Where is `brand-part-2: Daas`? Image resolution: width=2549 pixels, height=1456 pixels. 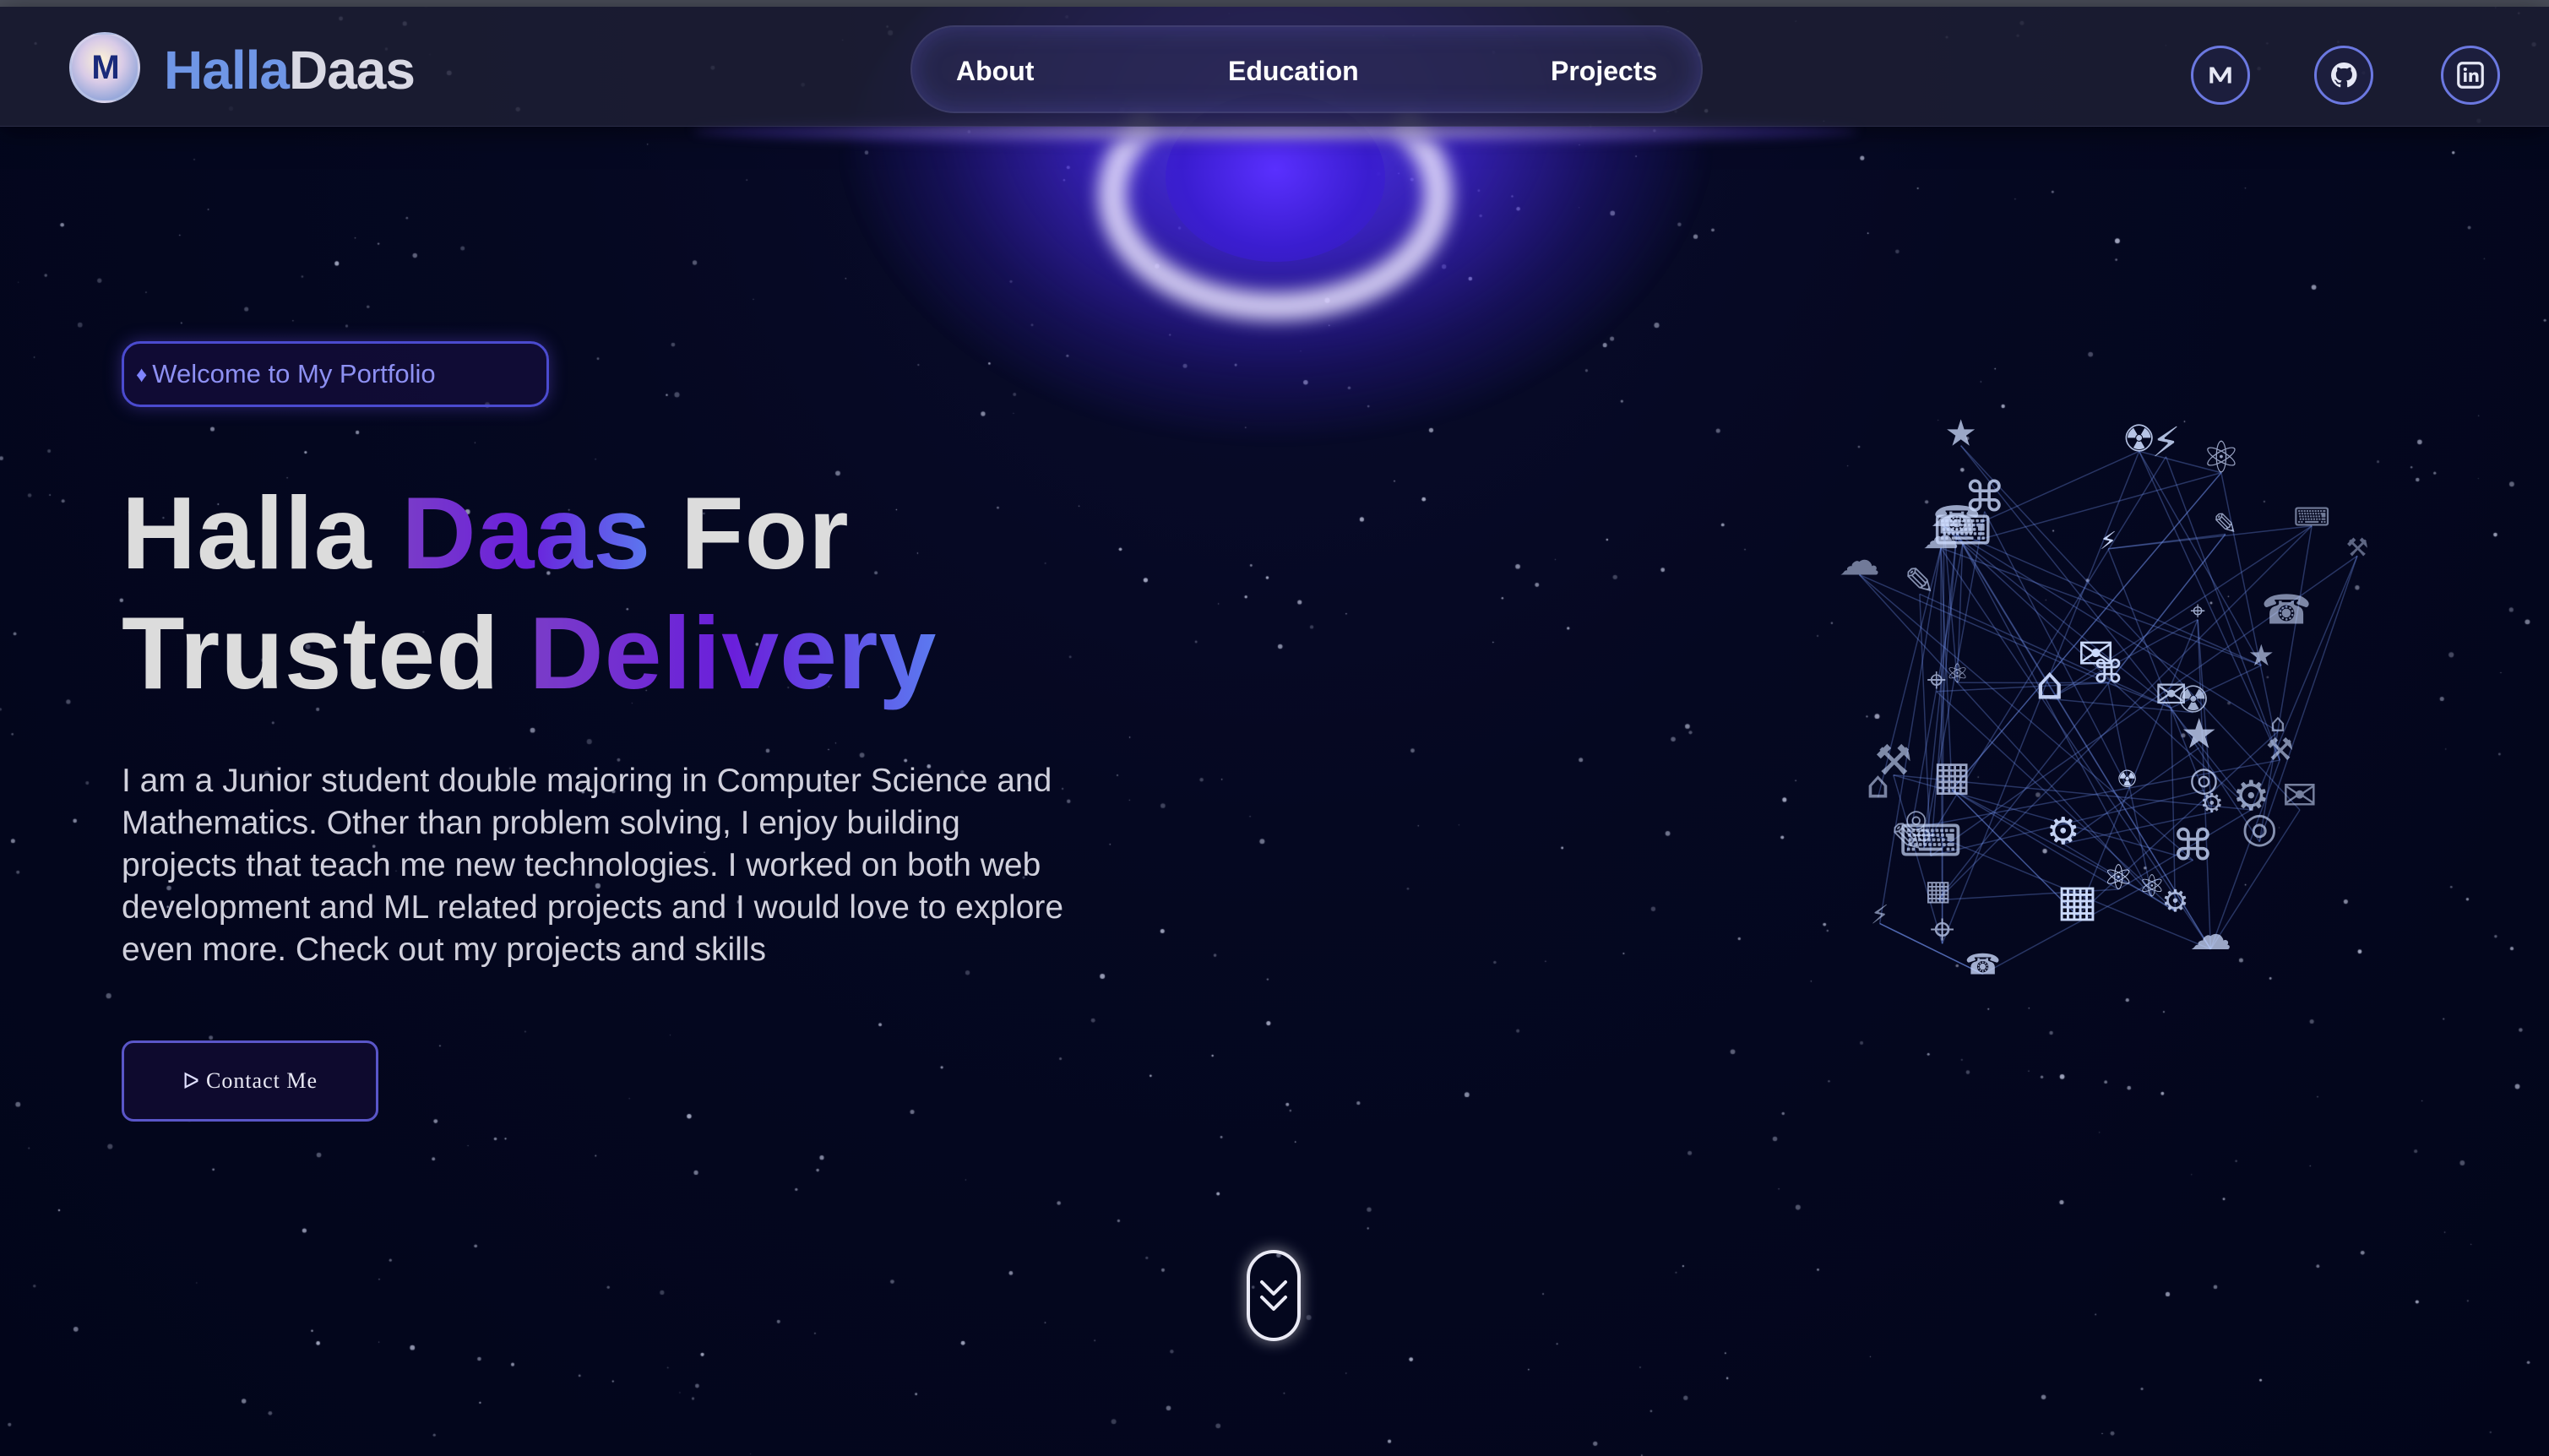
brand-part-2: Daas is located at coordinates (352, 70).